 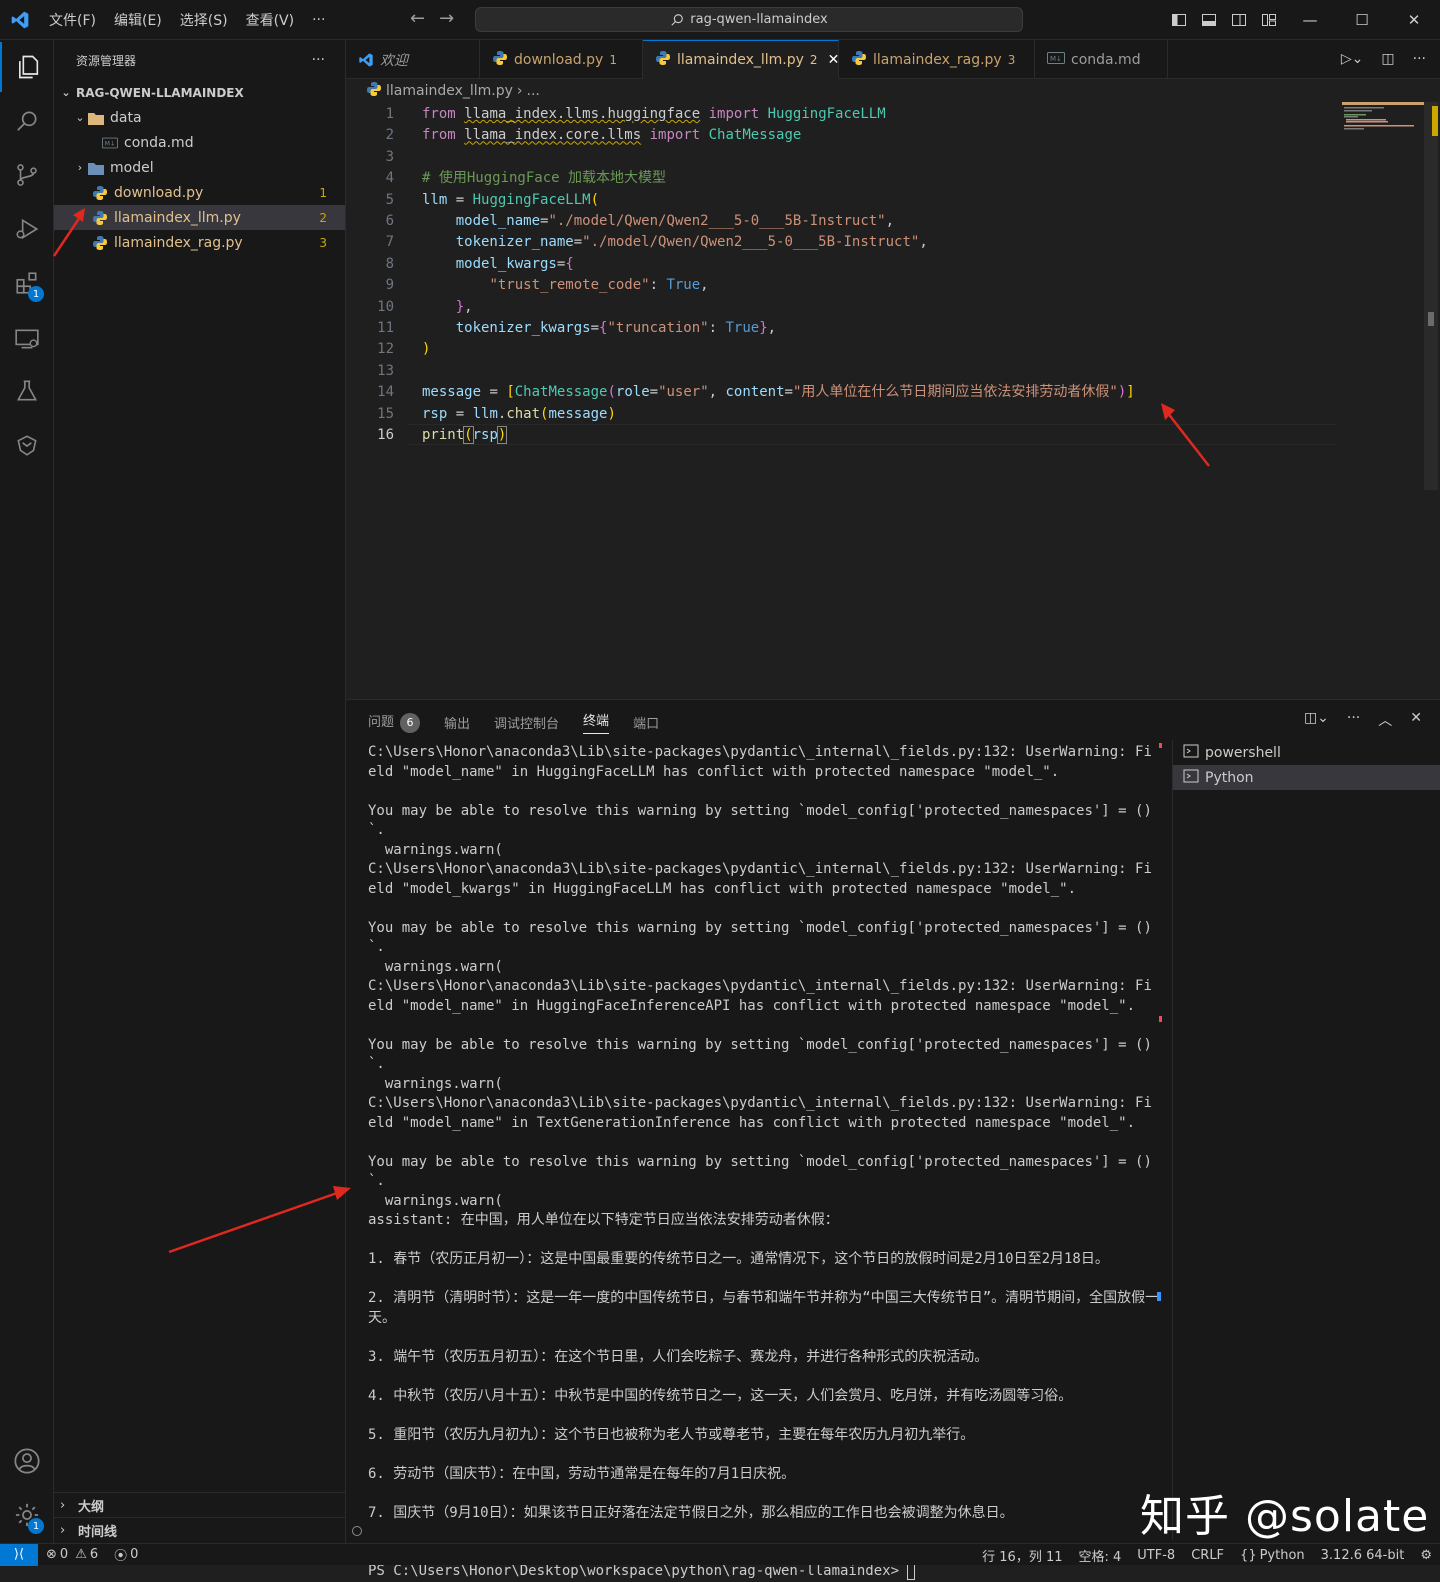 I want to click on outline-section: › 大纲, so click(x=200, y=1504).